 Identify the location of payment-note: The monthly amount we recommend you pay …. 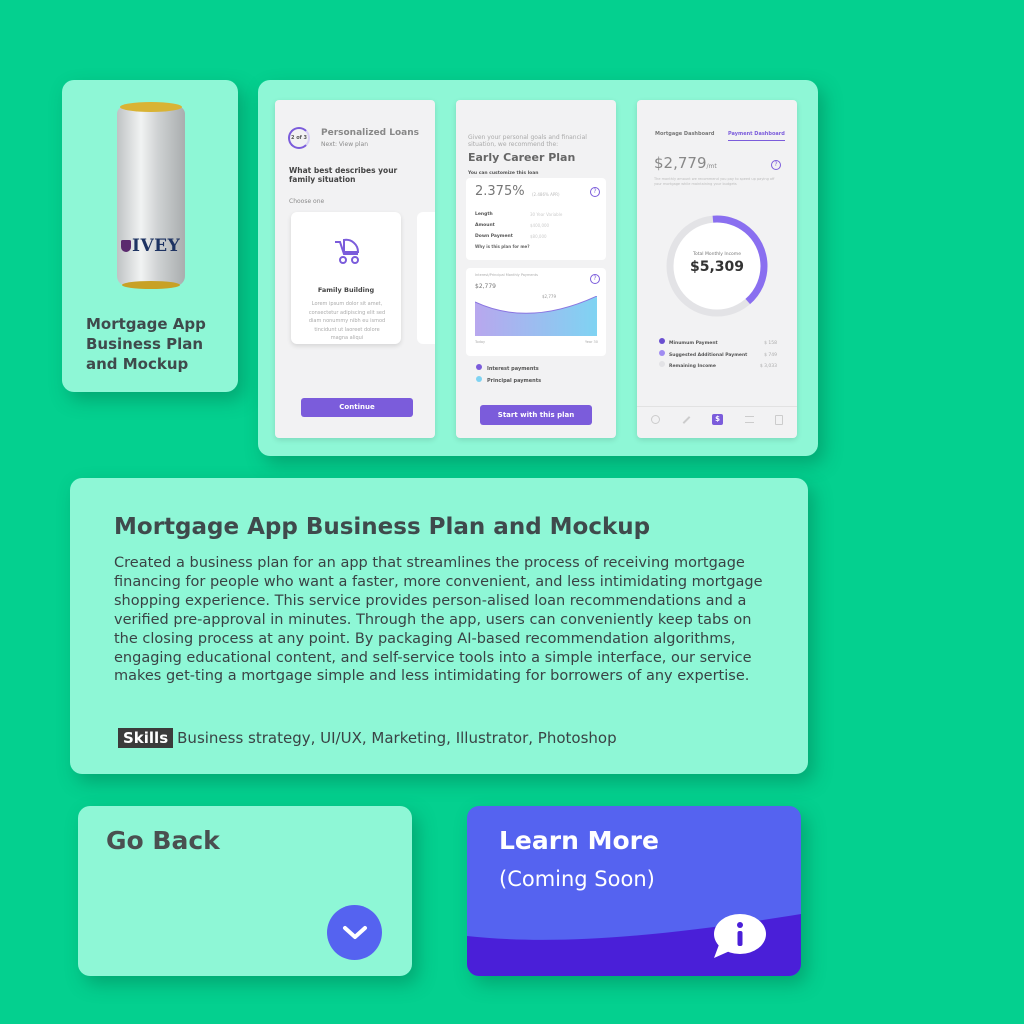
(714, 181).